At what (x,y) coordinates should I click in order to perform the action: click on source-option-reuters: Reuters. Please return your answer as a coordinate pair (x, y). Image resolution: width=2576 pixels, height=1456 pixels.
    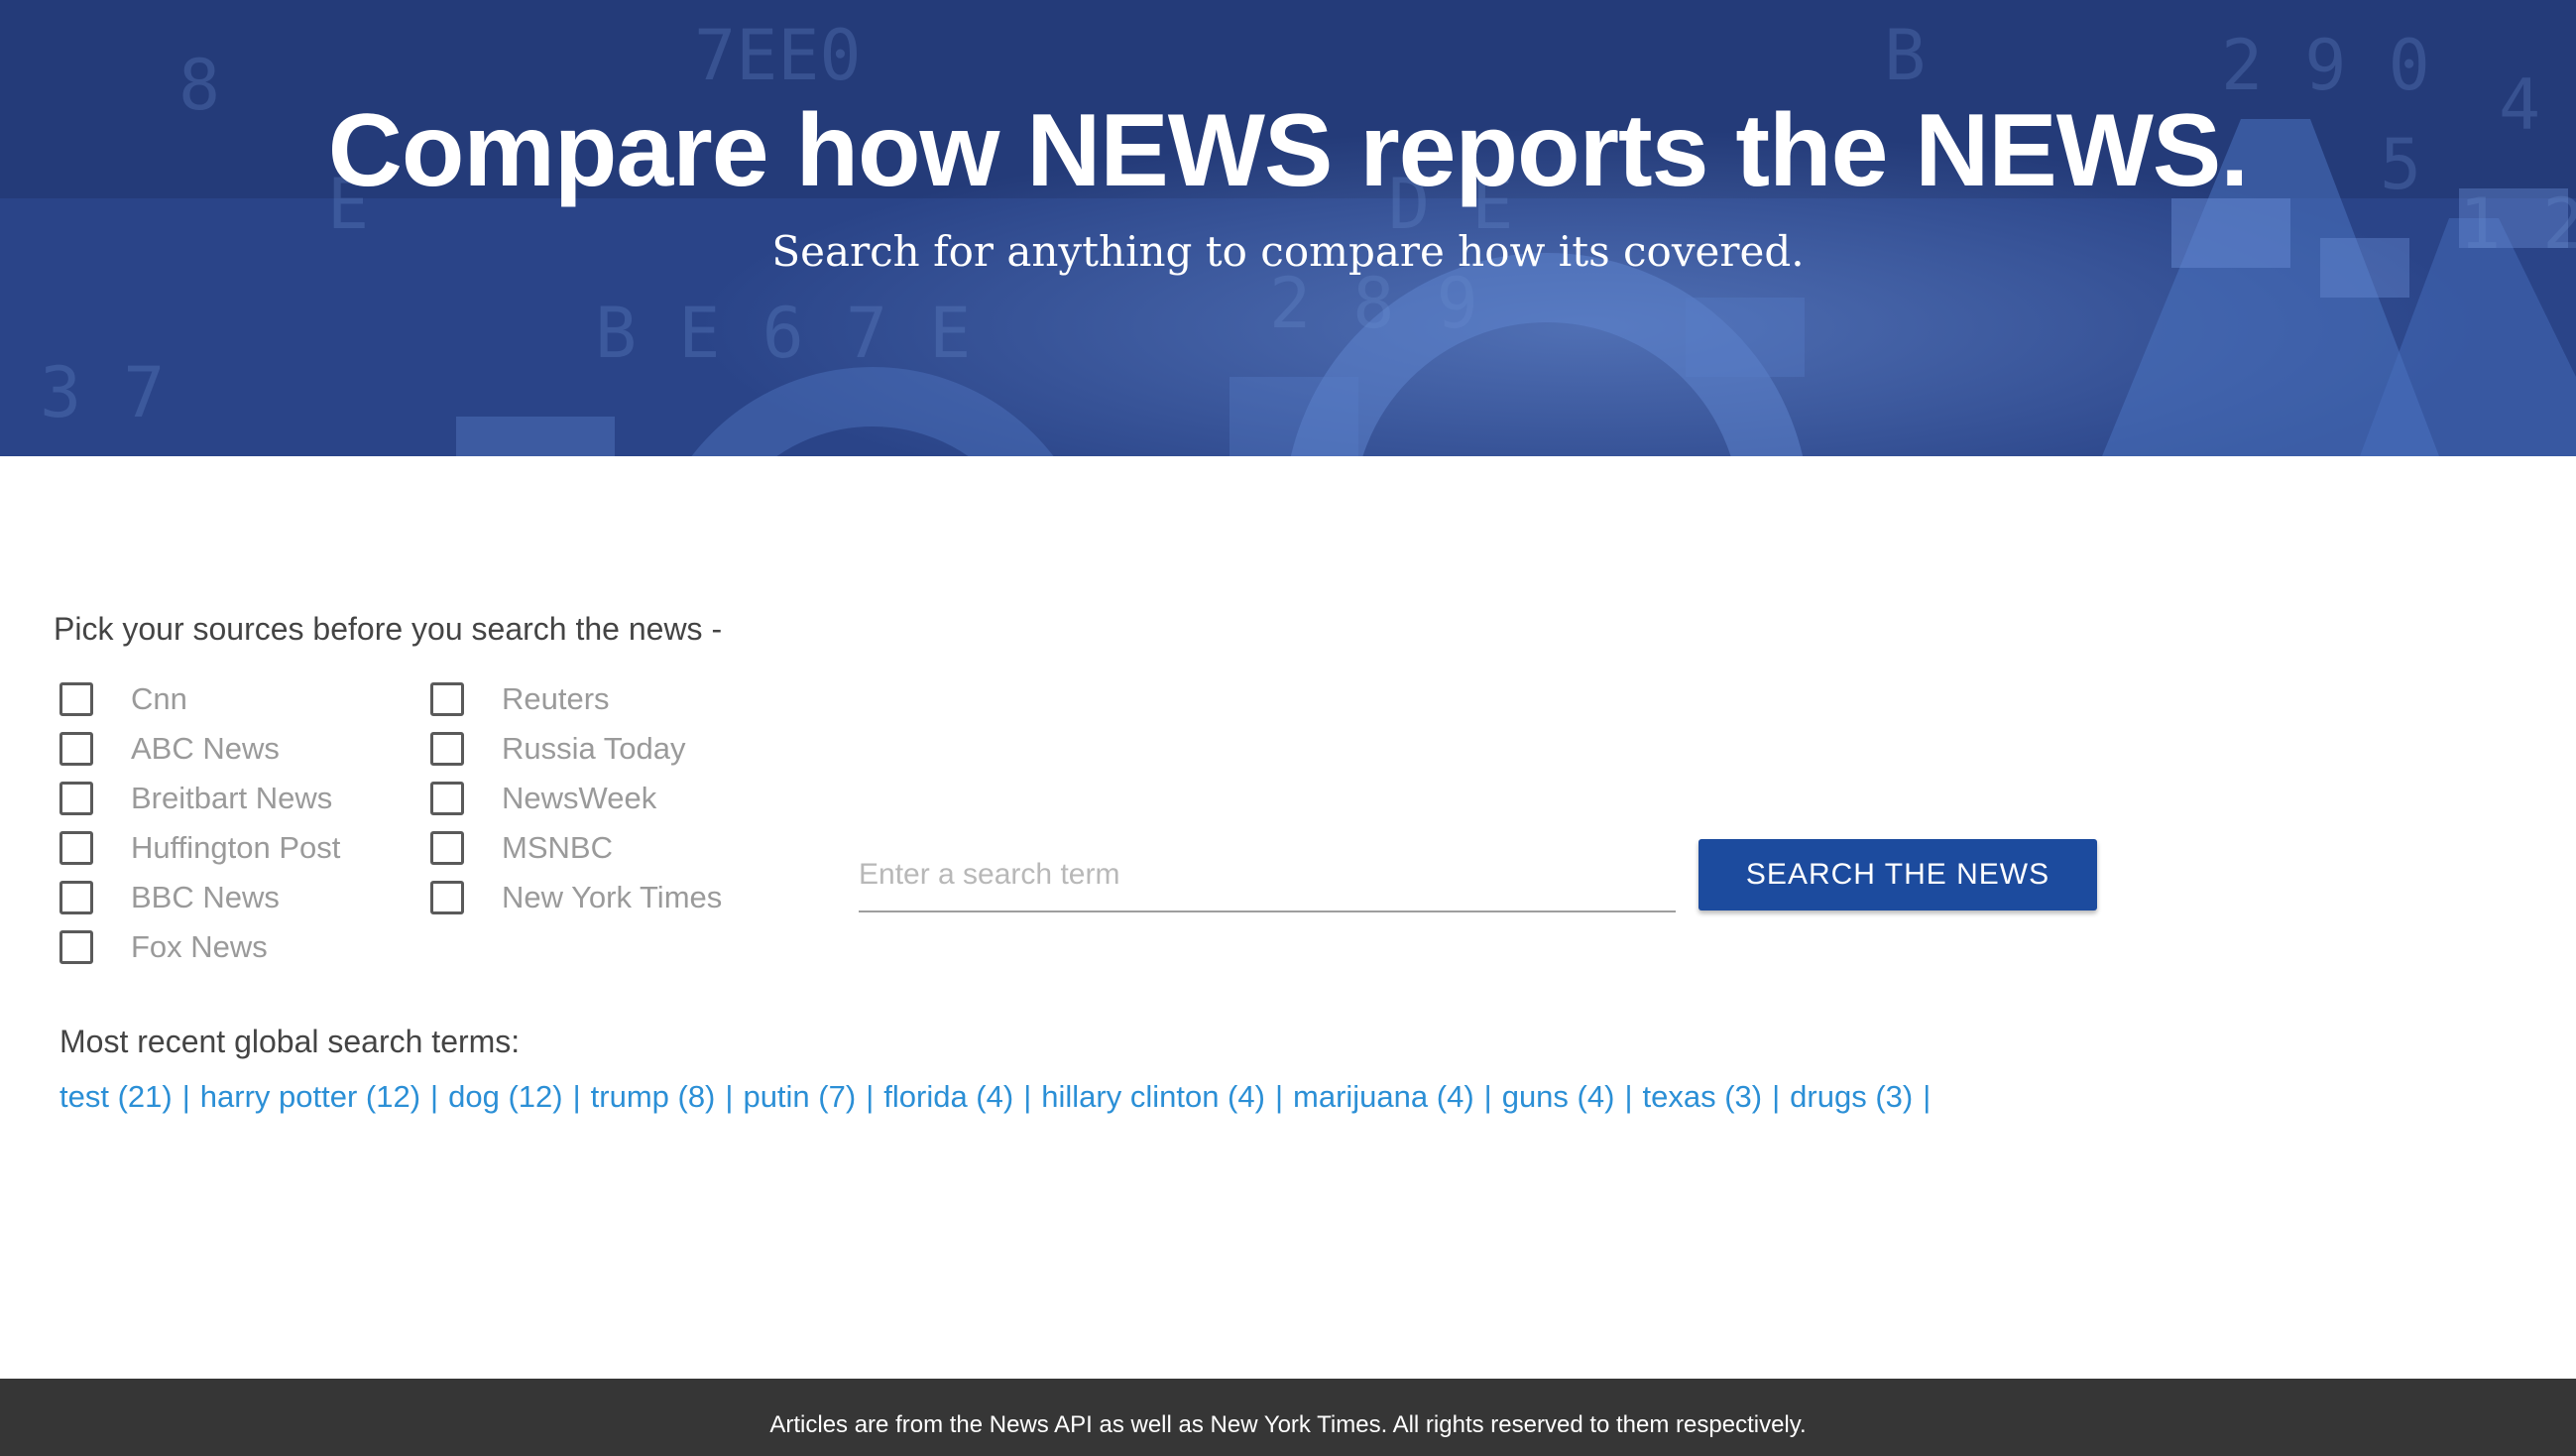
    Looking at the image, I should click on (576, 699).